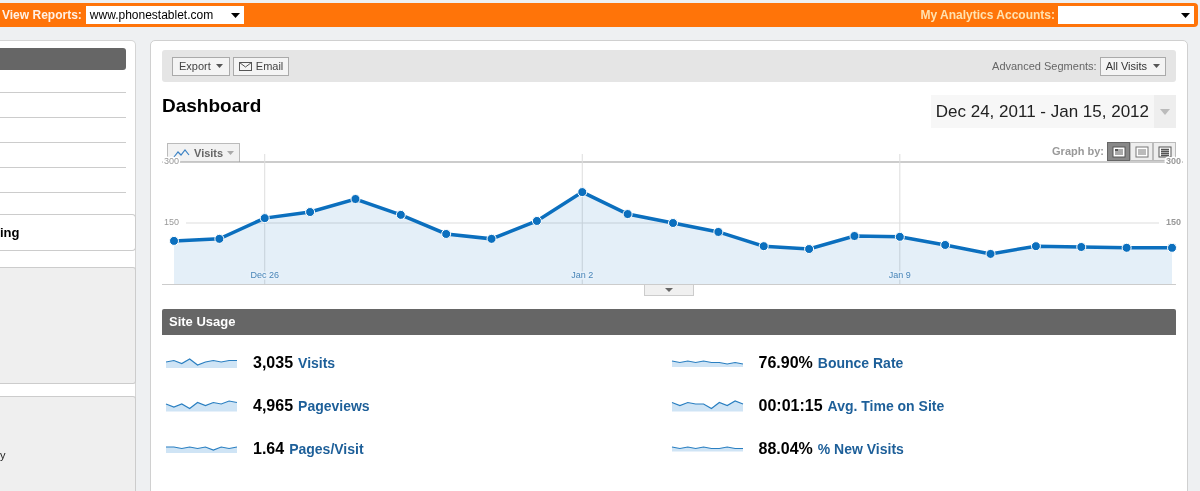 Image resolution: width=1200 pixels, height=491 pixels. I want to click on site-usage-header: Site Usage, so click(669, 322).